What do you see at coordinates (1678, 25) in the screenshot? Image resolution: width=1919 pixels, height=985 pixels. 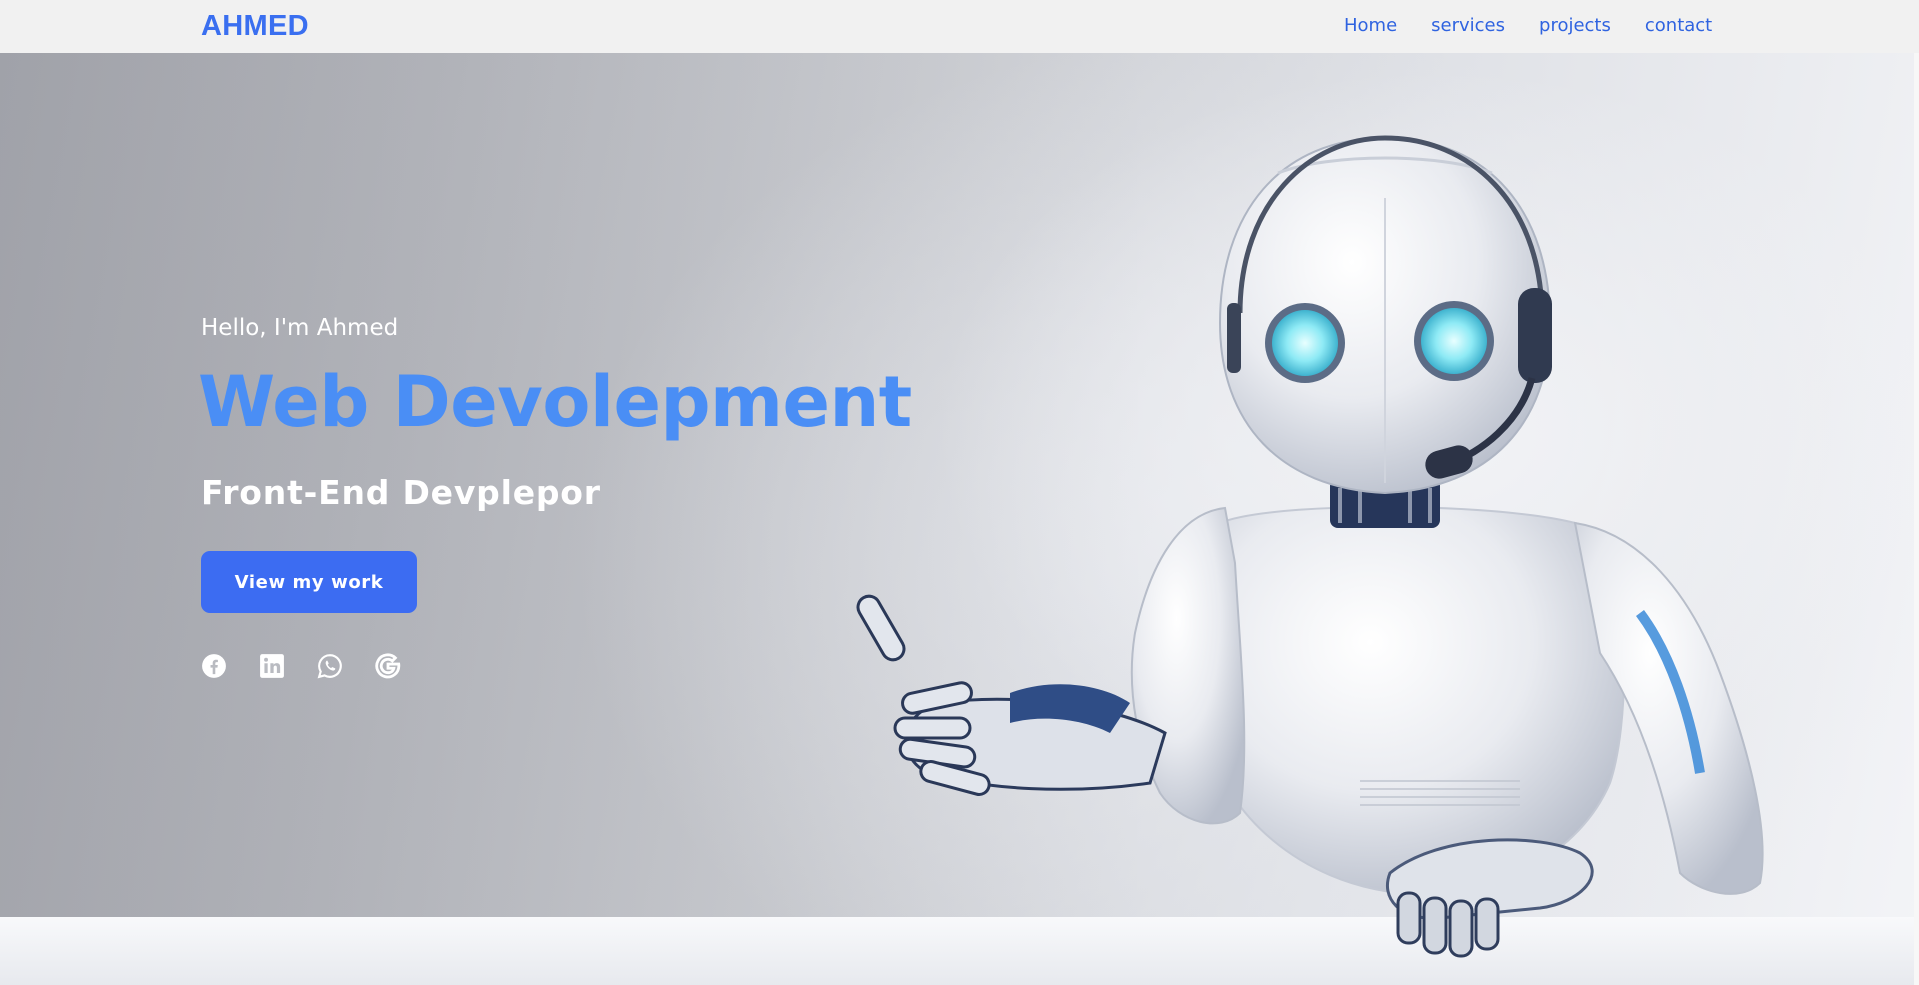 I see `nav-contact: contact` at bounding box center [1678, 25].